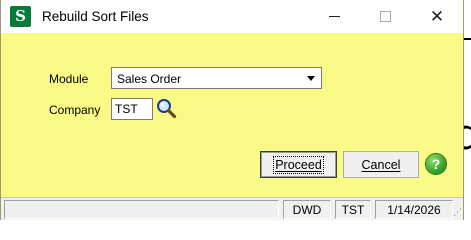 Image resolution: width=471 pixels, height=240 pixels. I want to click on module-select-value: Sales Order, so click(149, 79).